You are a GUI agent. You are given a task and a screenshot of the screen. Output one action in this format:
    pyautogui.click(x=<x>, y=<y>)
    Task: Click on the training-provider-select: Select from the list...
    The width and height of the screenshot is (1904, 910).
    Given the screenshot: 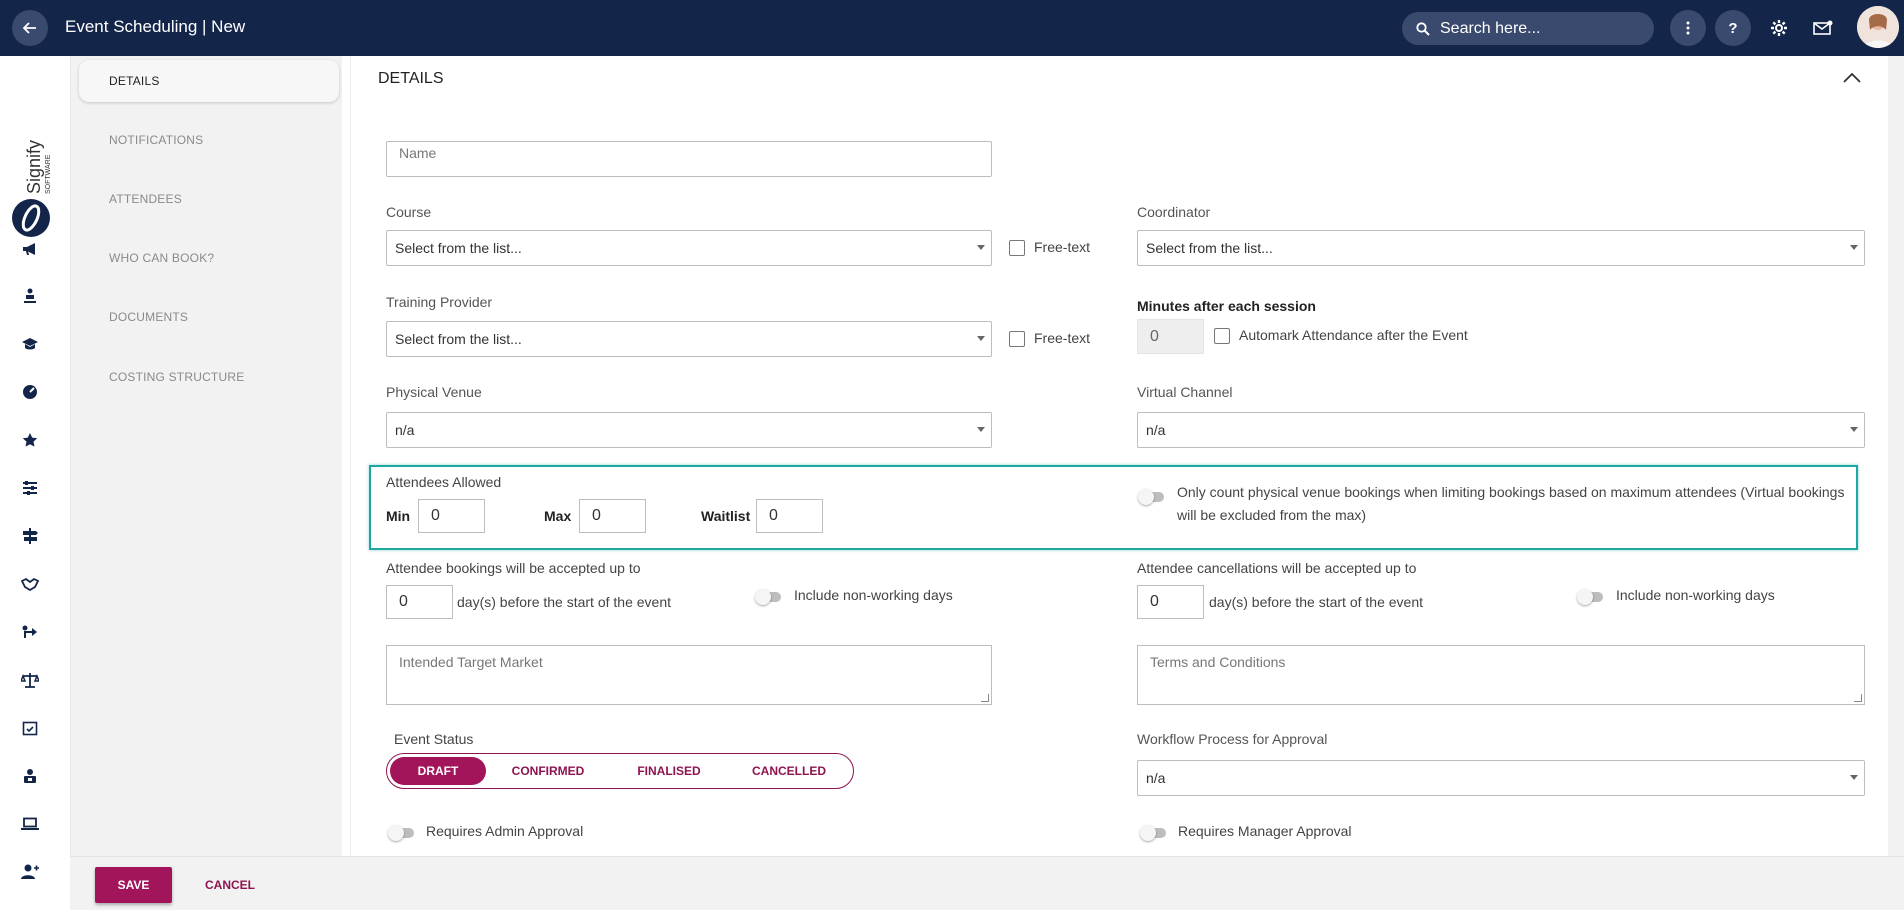 What is the action you would take?
    pyautogui.click(x=689, y=339)
    